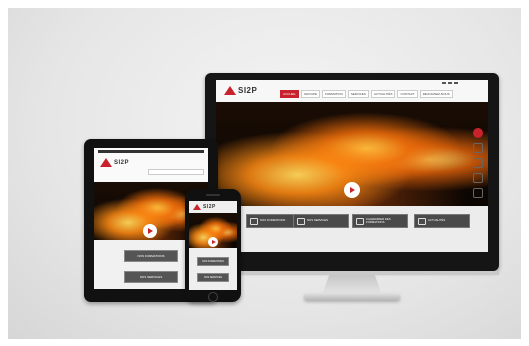  I want to click on side-toolbar, so click(478, 163).